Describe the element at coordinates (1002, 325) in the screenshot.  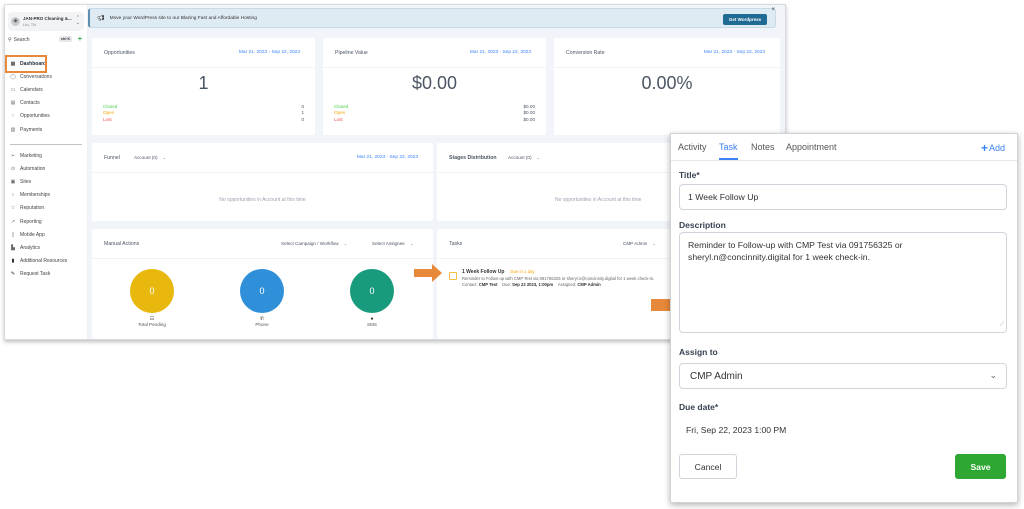
I see `resize-handle-icon: ⟋` at that location.